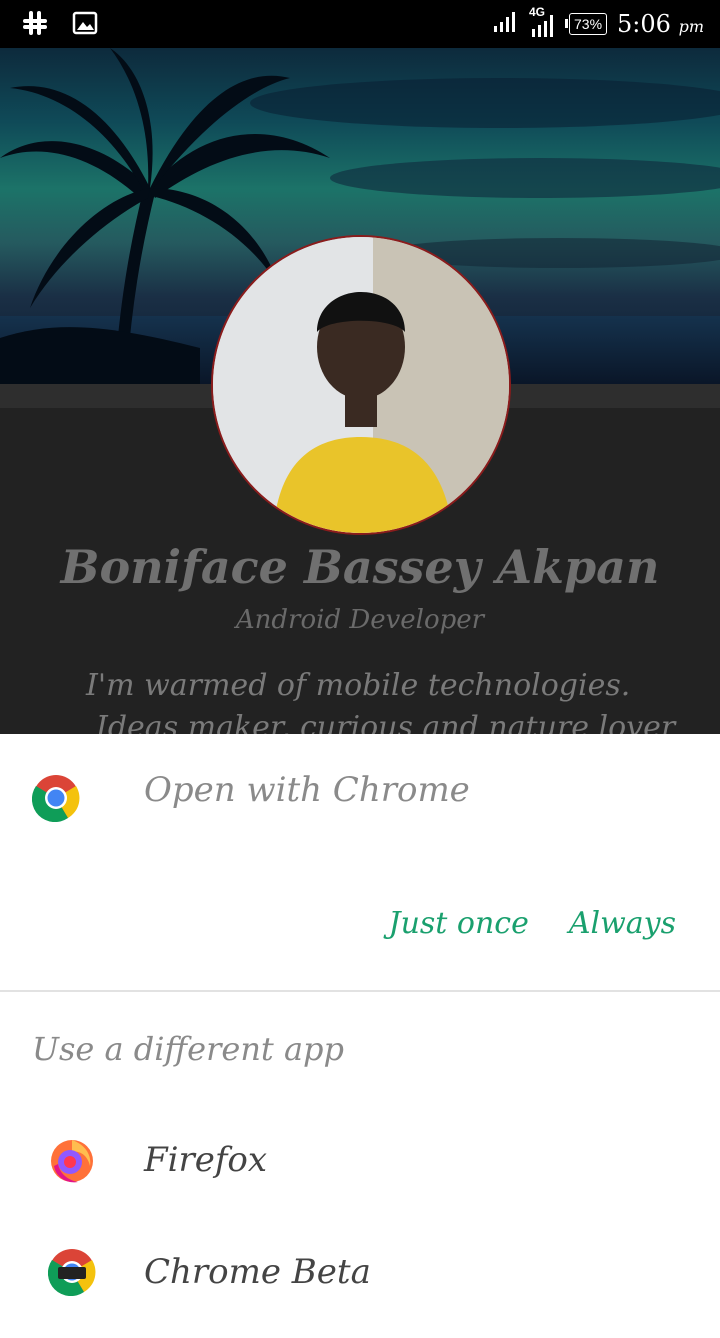  Describe the element at coordinates (307, 790) in the screenshot. I see `open-with-title: Open with Chrome` at that location.